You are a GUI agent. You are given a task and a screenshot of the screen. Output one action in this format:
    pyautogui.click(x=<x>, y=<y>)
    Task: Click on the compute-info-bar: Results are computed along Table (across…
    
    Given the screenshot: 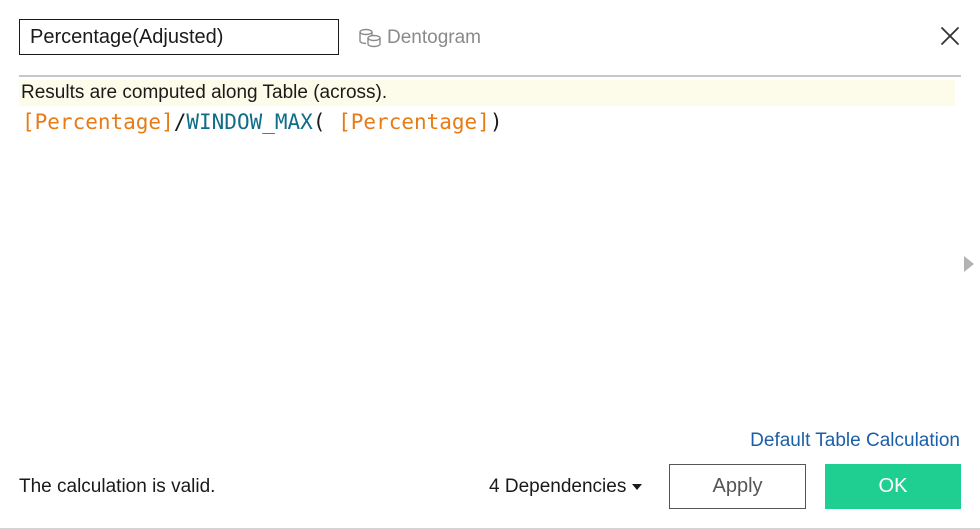 What is the action you would take?
    pyautogui.click(x=487, y=93)
    